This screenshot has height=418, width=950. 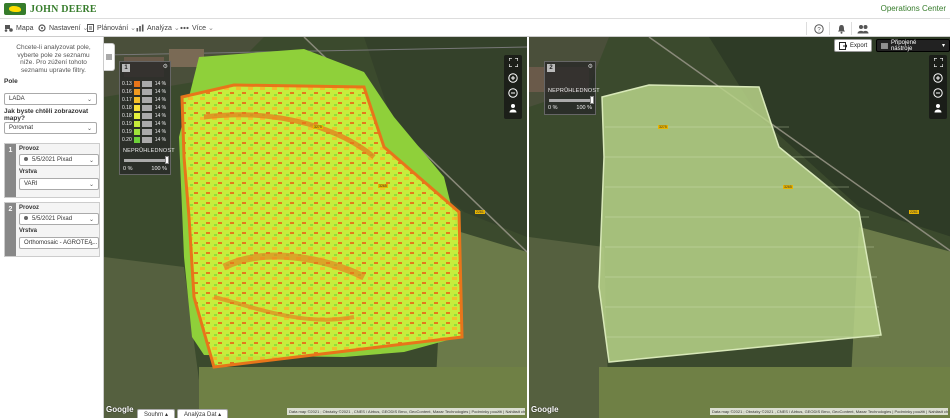 I want to click on sidebar-collapse-button, so click(x=109, y=57).